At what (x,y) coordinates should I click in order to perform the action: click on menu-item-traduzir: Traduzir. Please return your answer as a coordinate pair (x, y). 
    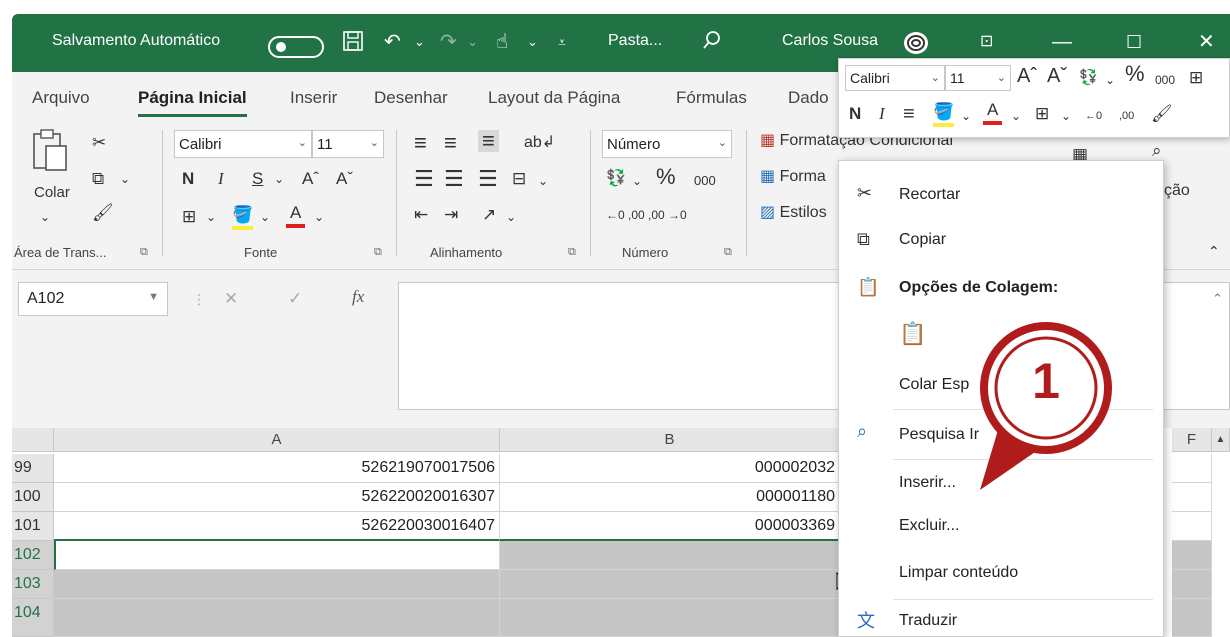
    Looking at the image, I should click on (928, 621).